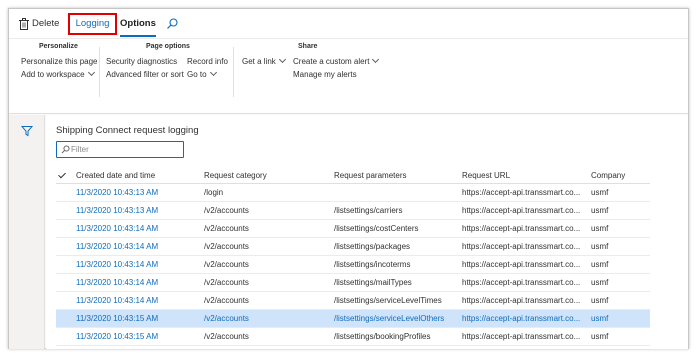 The image size is (697, 357). What do you see at coordinates (373, 282) in the screenshot?
I see `cell-request-parameters: /listsettings/mailTypes` at bounding box center [373, 282].